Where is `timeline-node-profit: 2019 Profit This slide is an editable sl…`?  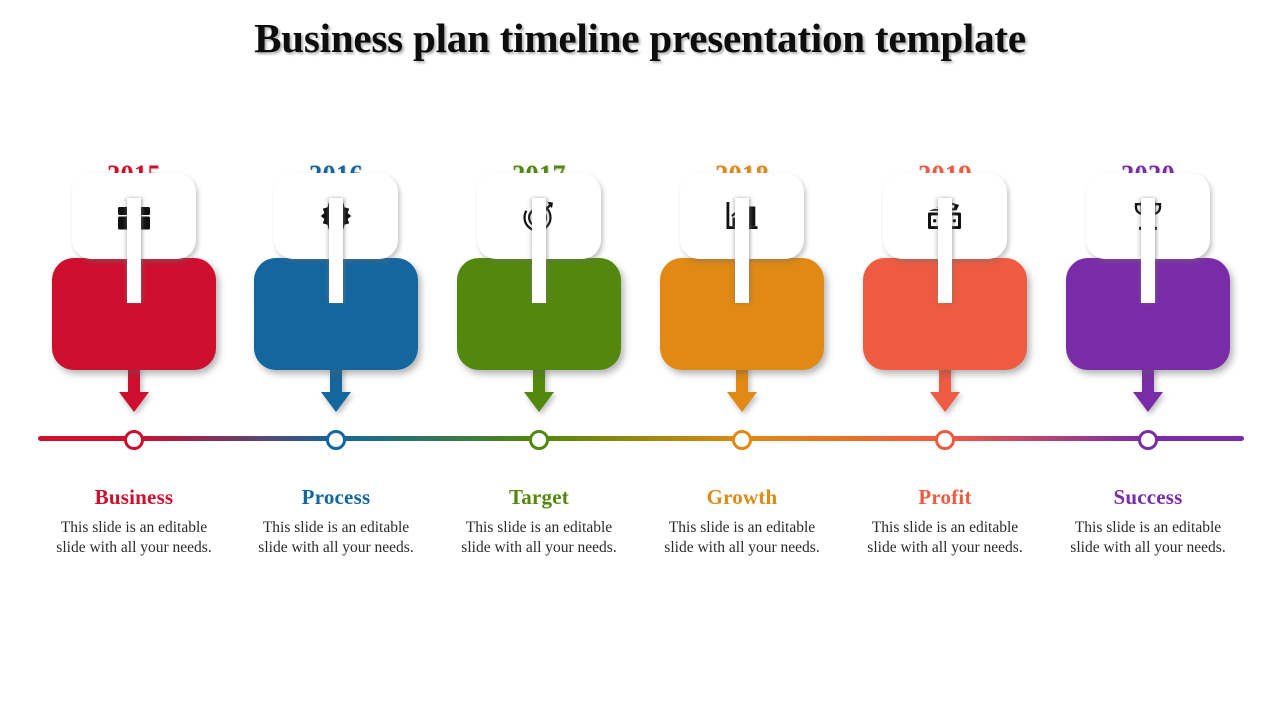
timeline-node-profit: 2019 Profit This slide is an editable sl… is located at coordinates (945, 370).